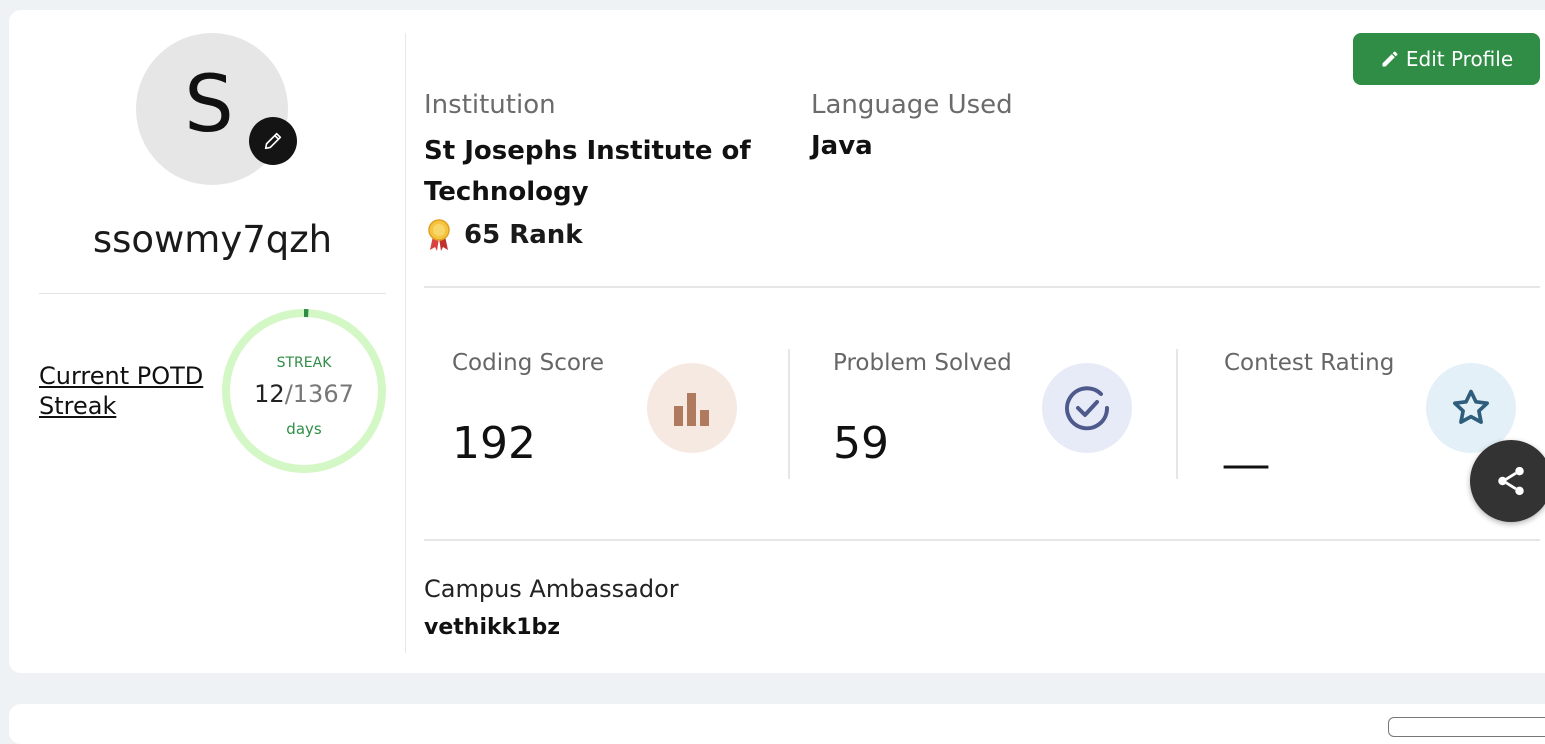  Describe the element at coordinates (861, 443) in the screenshot. I see `problem-solved-value: 59` at that location.